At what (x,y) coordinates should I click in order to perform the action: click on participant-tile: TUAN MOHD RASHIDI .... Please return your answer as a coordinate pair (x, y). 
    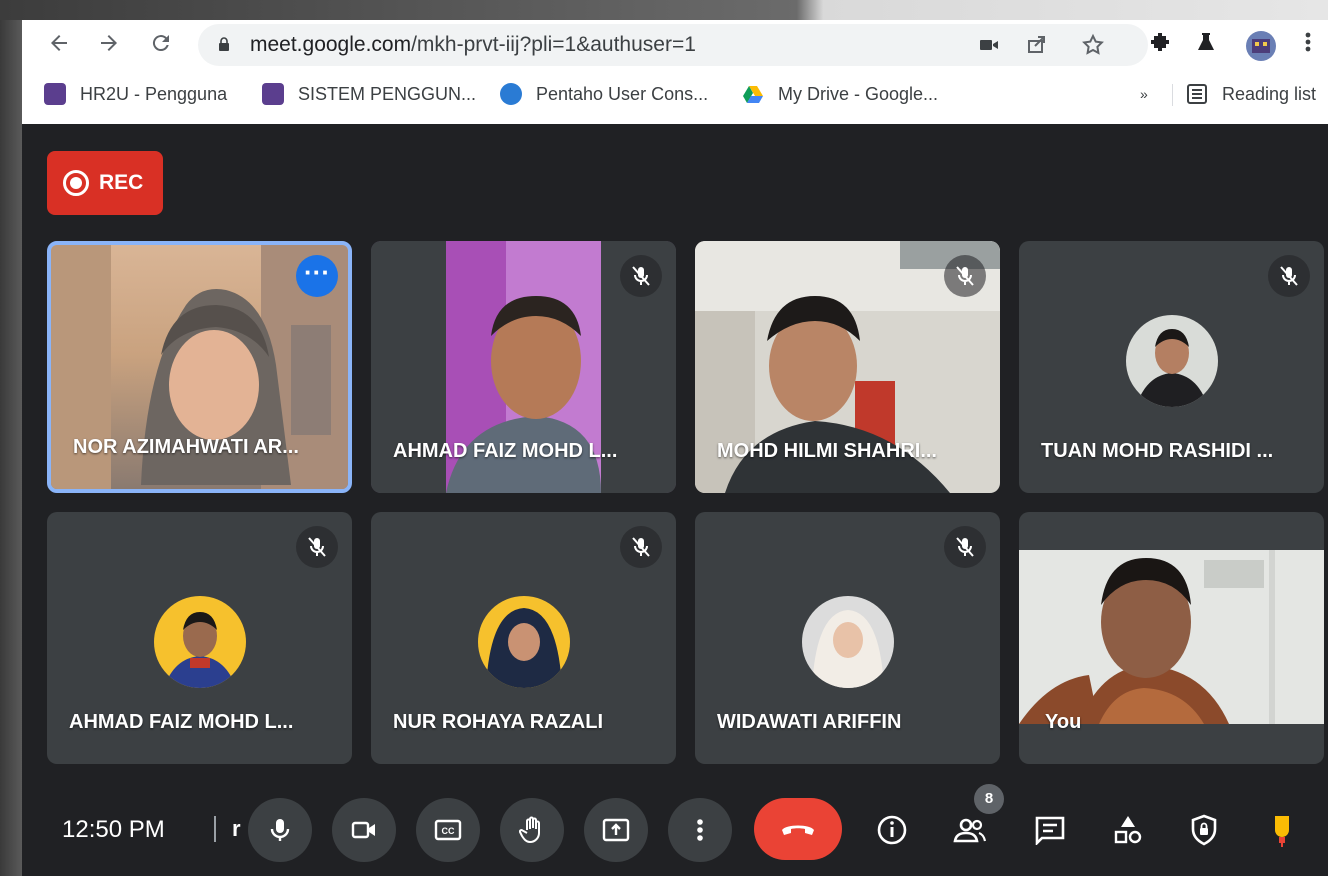
    Looking at the image, I should click on (1171, 367).